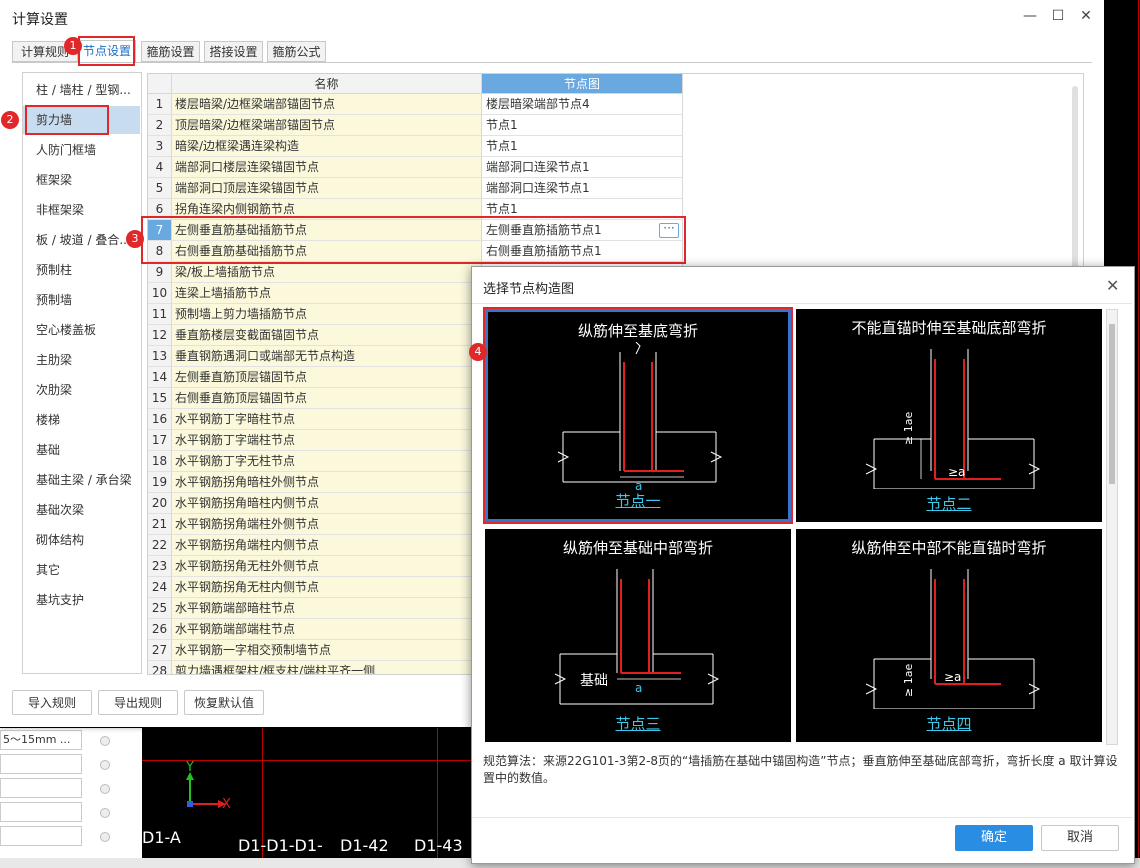  I want to click on grid-corner, so click(160, 84).